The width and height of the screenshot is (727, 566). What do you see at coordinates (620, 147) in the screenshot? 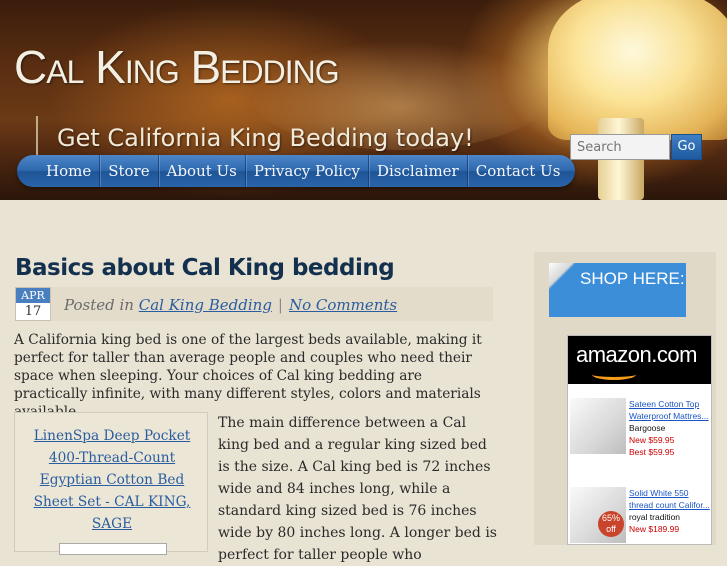
I see `search-input` at bounding box center [620, 147].